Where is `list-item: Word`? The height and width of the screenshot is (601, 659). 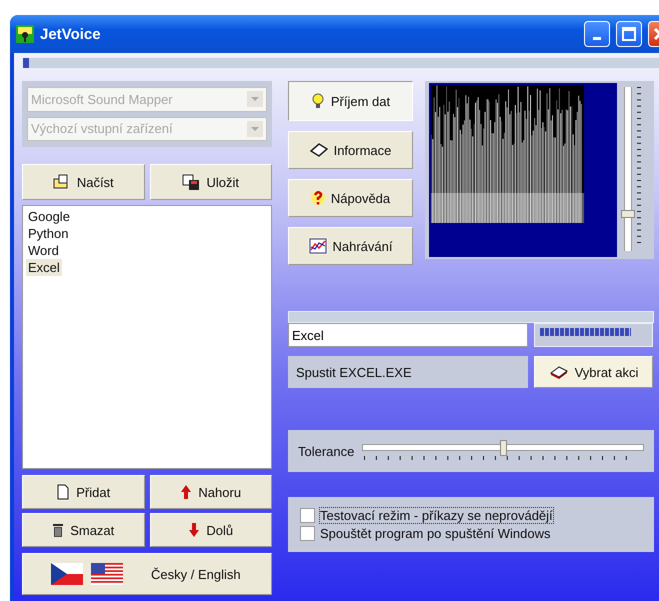 list-item: Word is located at coordinates (43, 250).